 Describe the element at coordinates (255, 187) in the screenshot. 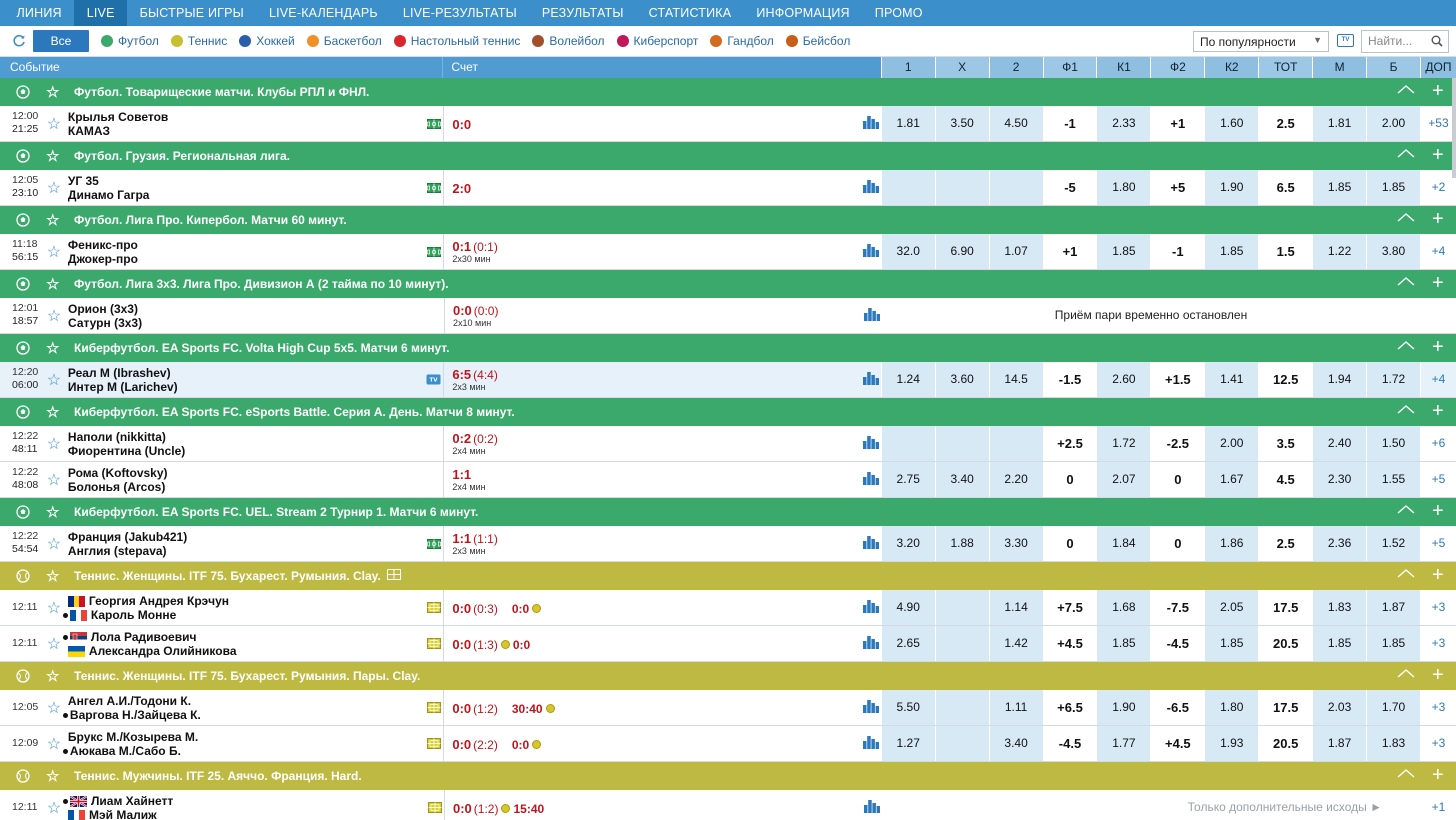

I see `event-teams: УГ 35 Динамо Гагра` at that location.